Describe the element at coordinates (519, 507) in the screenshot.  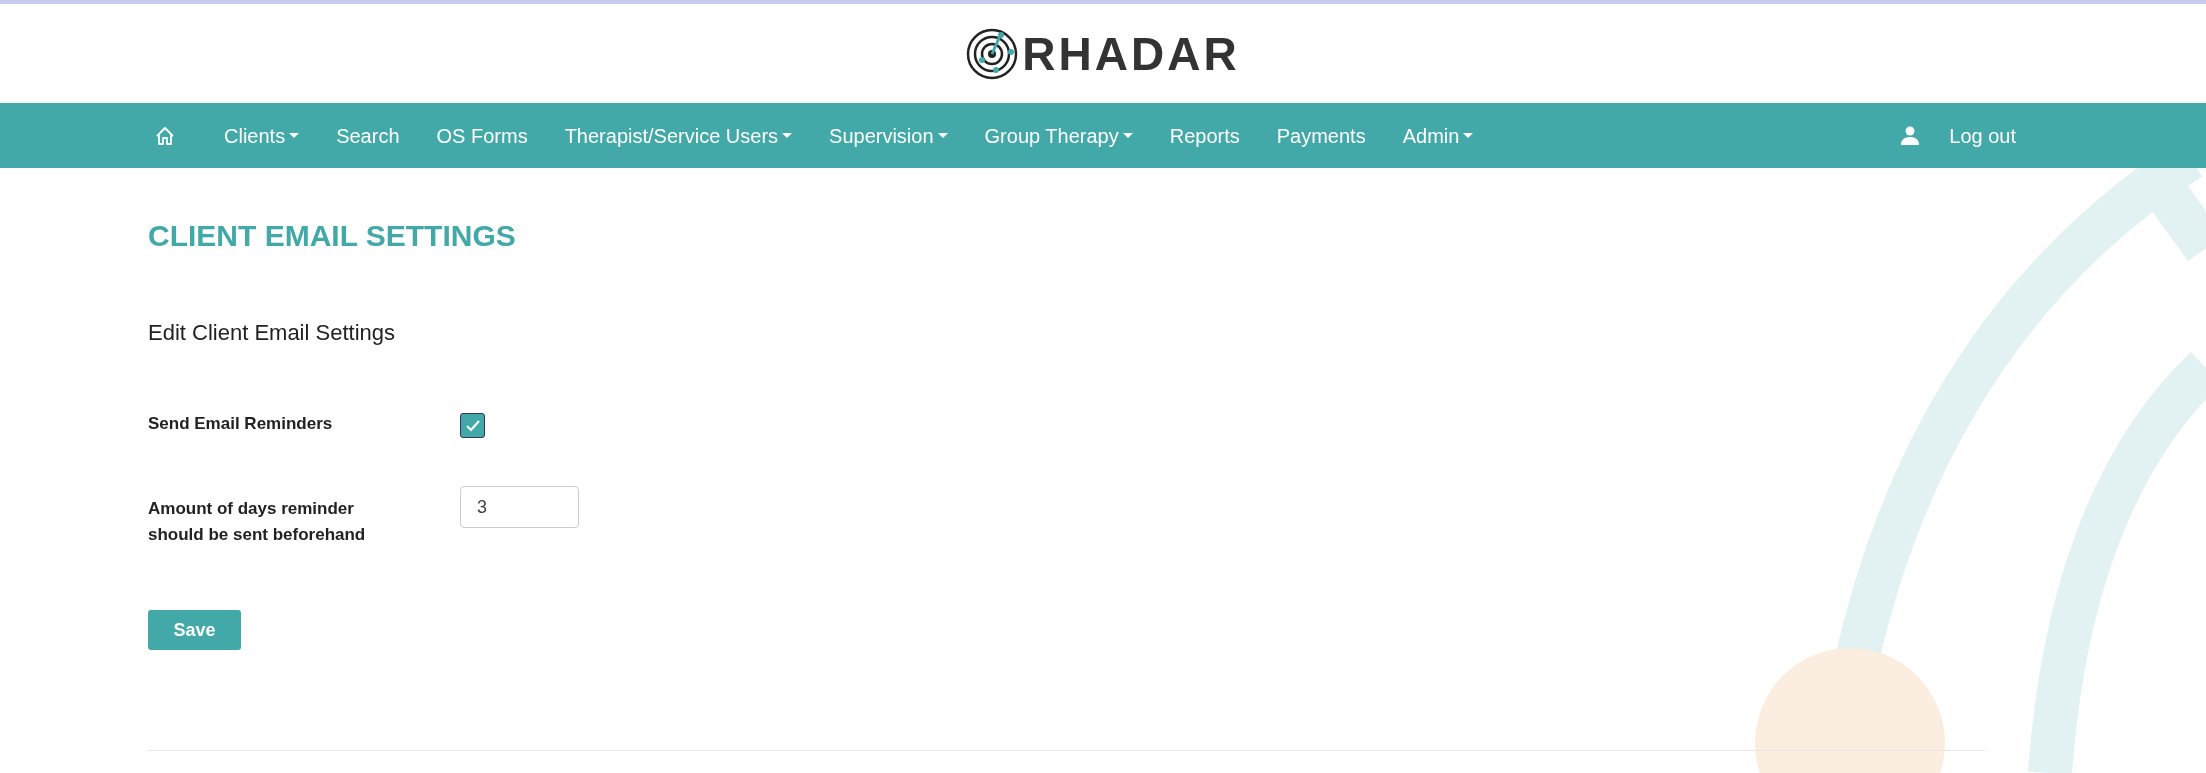
I see `days-input-field: 3` at that location.